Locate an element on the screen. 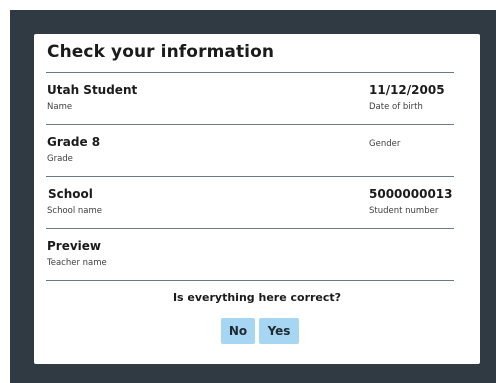 This screenshot has height=383, width=496. gender-label: Gender is located at coordinates (385, 144).